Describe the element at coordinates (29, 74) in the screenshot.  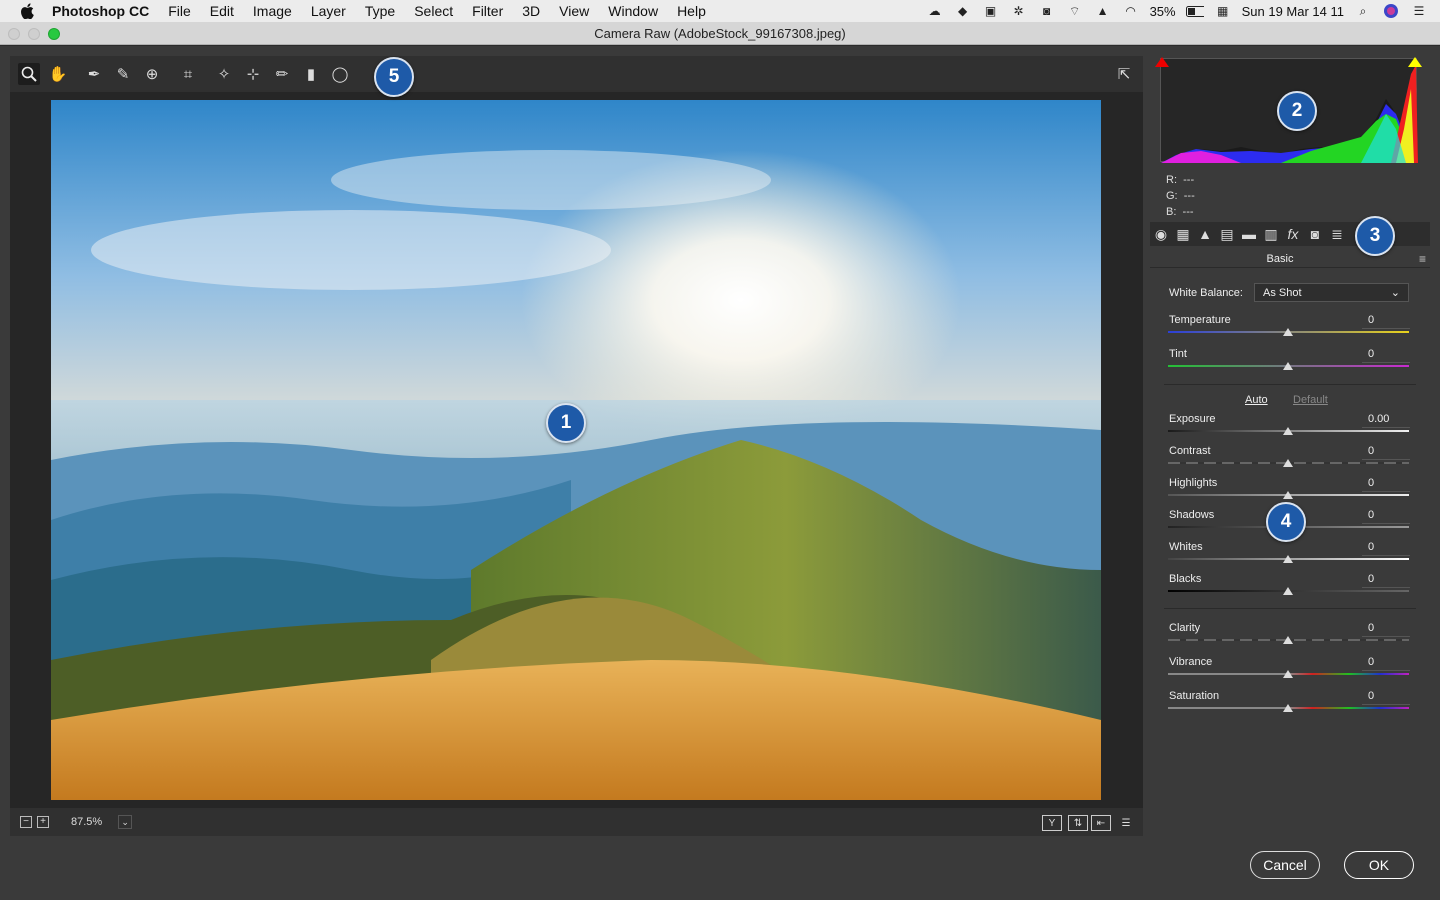
I see `zoom-tool-icon` at that location.